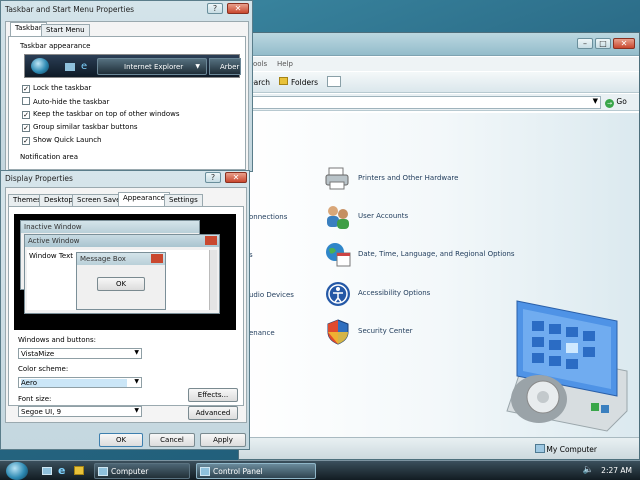  I want to click on color-scheme-select: Aero ▼, so click(80, 382).